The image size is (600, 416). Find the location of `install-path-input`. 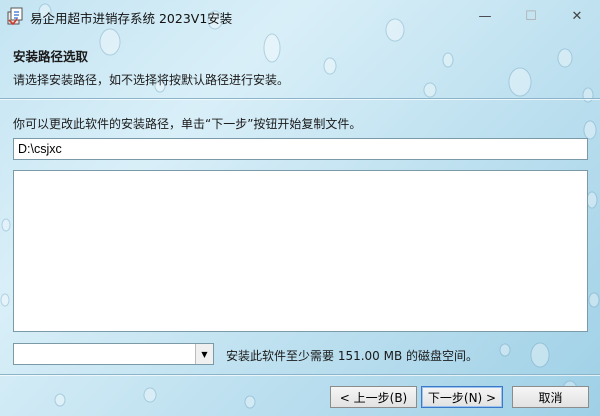

install-path-input is located at coordinates (300, 149).